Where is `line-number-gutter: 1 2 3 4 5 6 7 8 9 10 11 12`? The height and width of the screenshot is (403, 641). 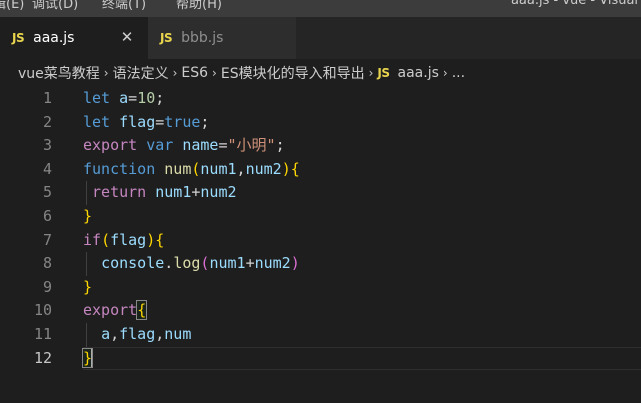 line-number-gutter: 1 2 3 4 5 6 7 8 9 10 11 12 is located at coordinates (30, 228).